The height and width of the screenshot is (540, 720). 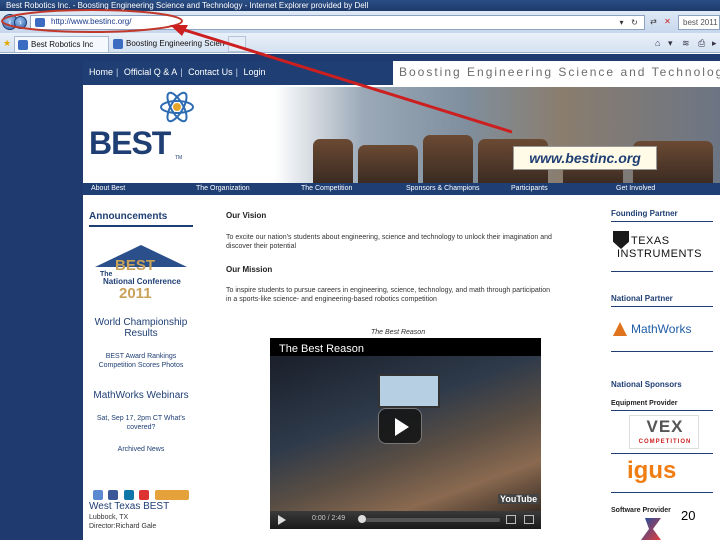 I want to click on play-button, so click(x=400, y=426).